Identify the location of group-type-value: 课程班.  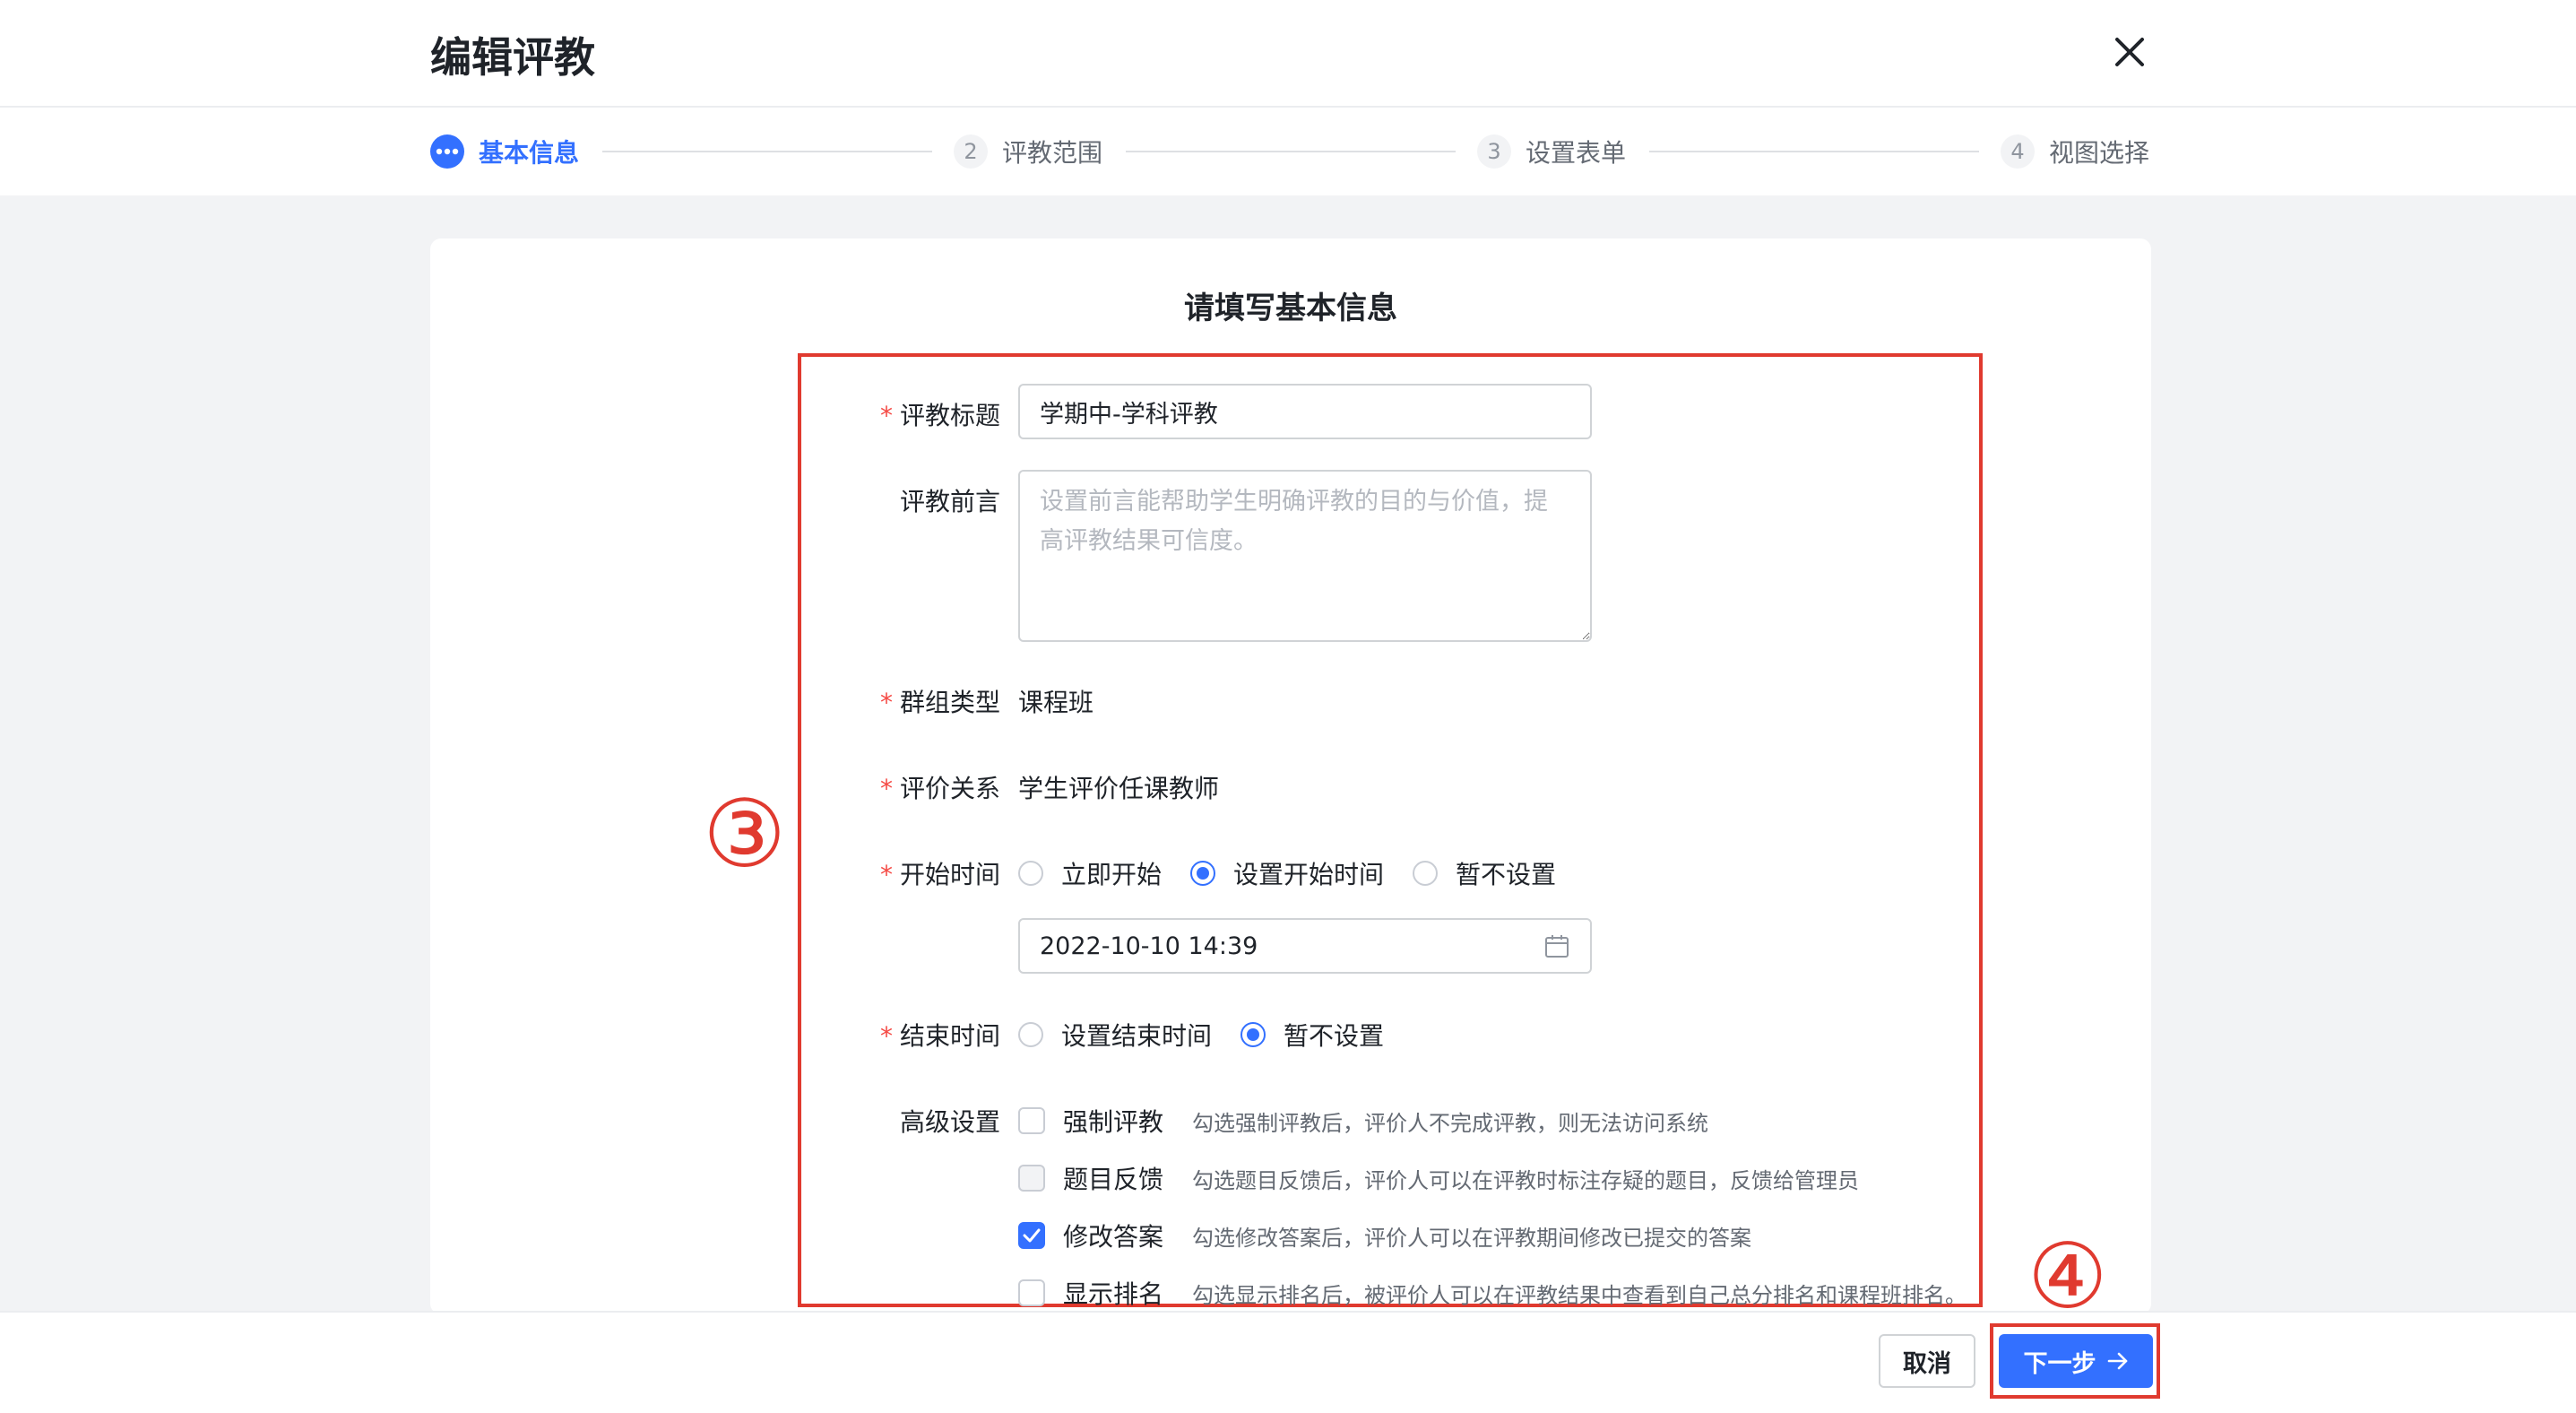
(1056, 702).